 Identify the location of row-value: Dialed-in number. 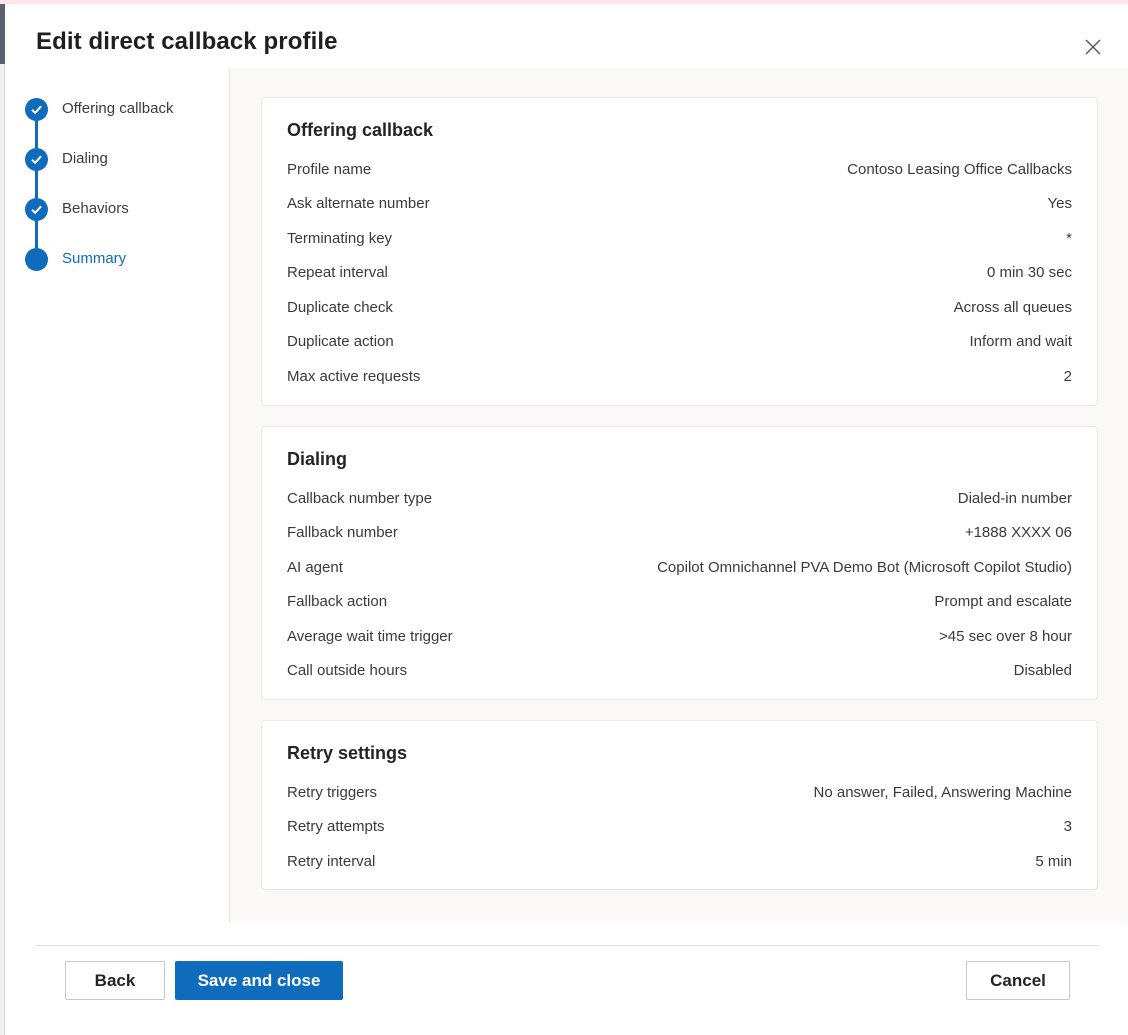
(1014, 498).